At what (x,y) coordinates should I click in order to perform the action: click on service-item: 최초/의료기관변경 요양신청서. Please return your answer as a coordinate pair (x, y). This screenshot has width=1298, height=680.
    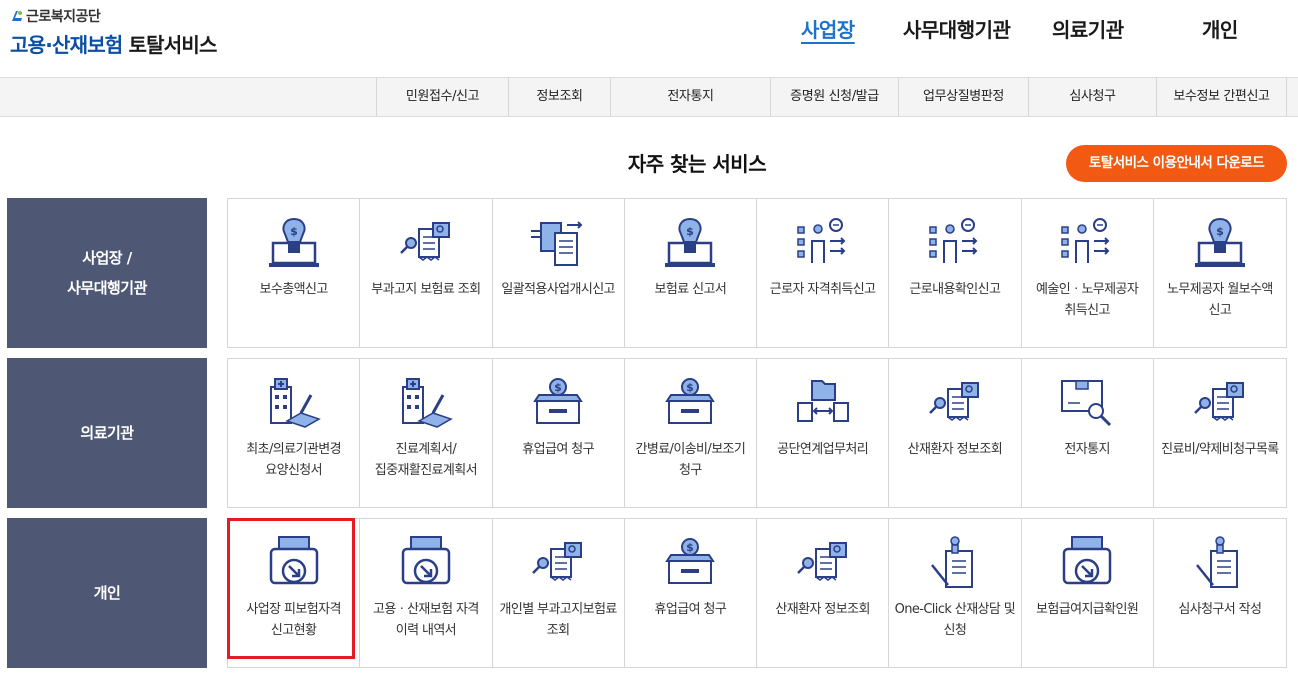
    Looking at the image, I should click on (294, 433).